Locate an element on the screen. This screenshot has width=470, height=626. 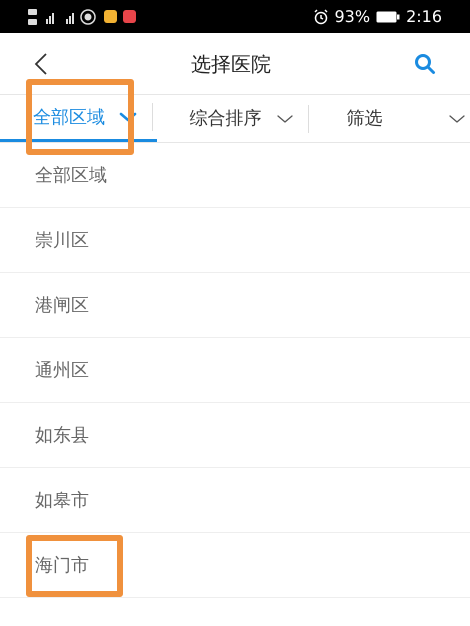
region-item: 如皋市 is located at coordinates (235, 500).